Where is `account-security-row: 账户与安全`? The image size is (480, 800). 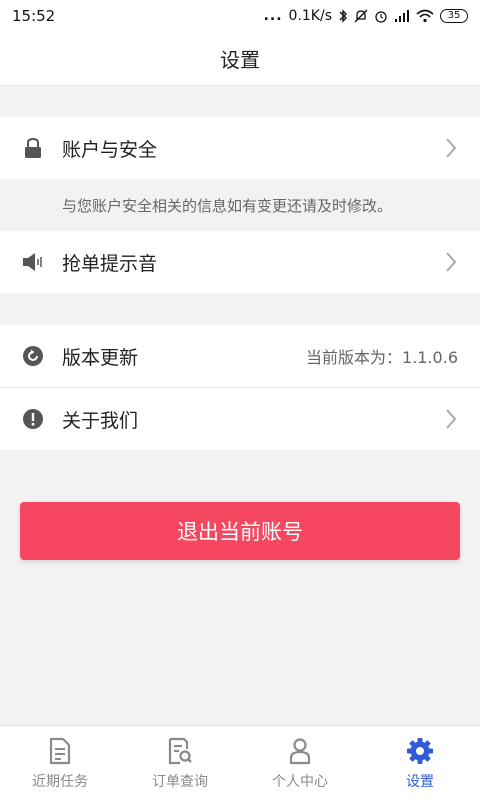
account-security-row: 账户与安全 is located at coordinates (240, 148).